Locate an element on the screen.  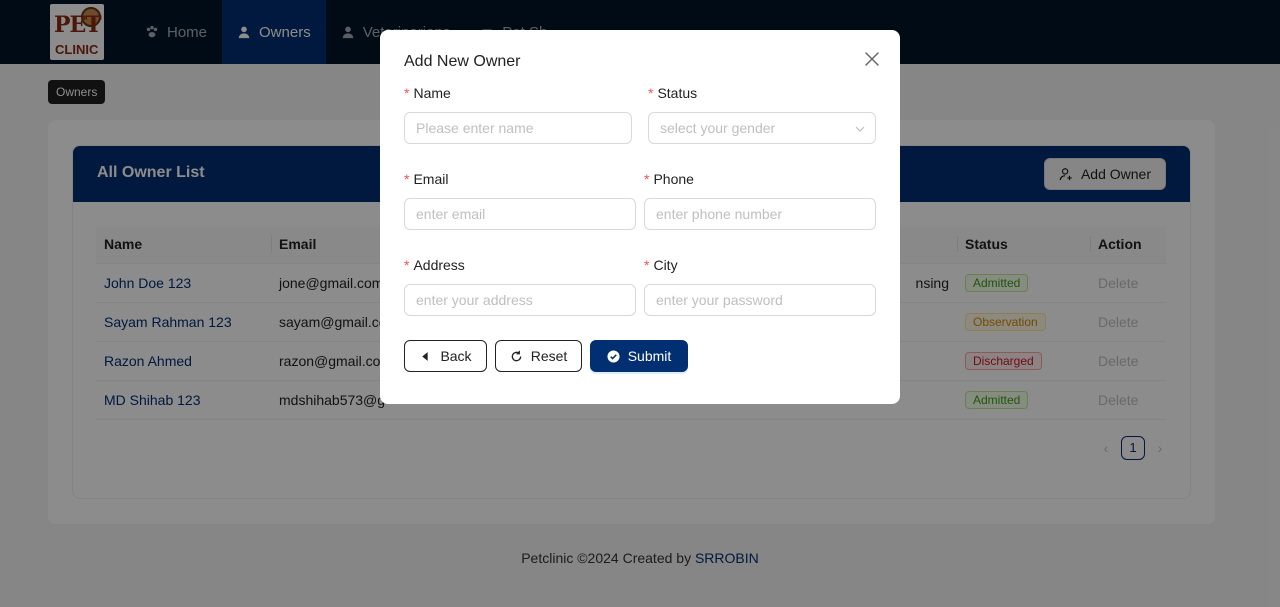
reset-button: Reset is located at coordinates (538, 356).